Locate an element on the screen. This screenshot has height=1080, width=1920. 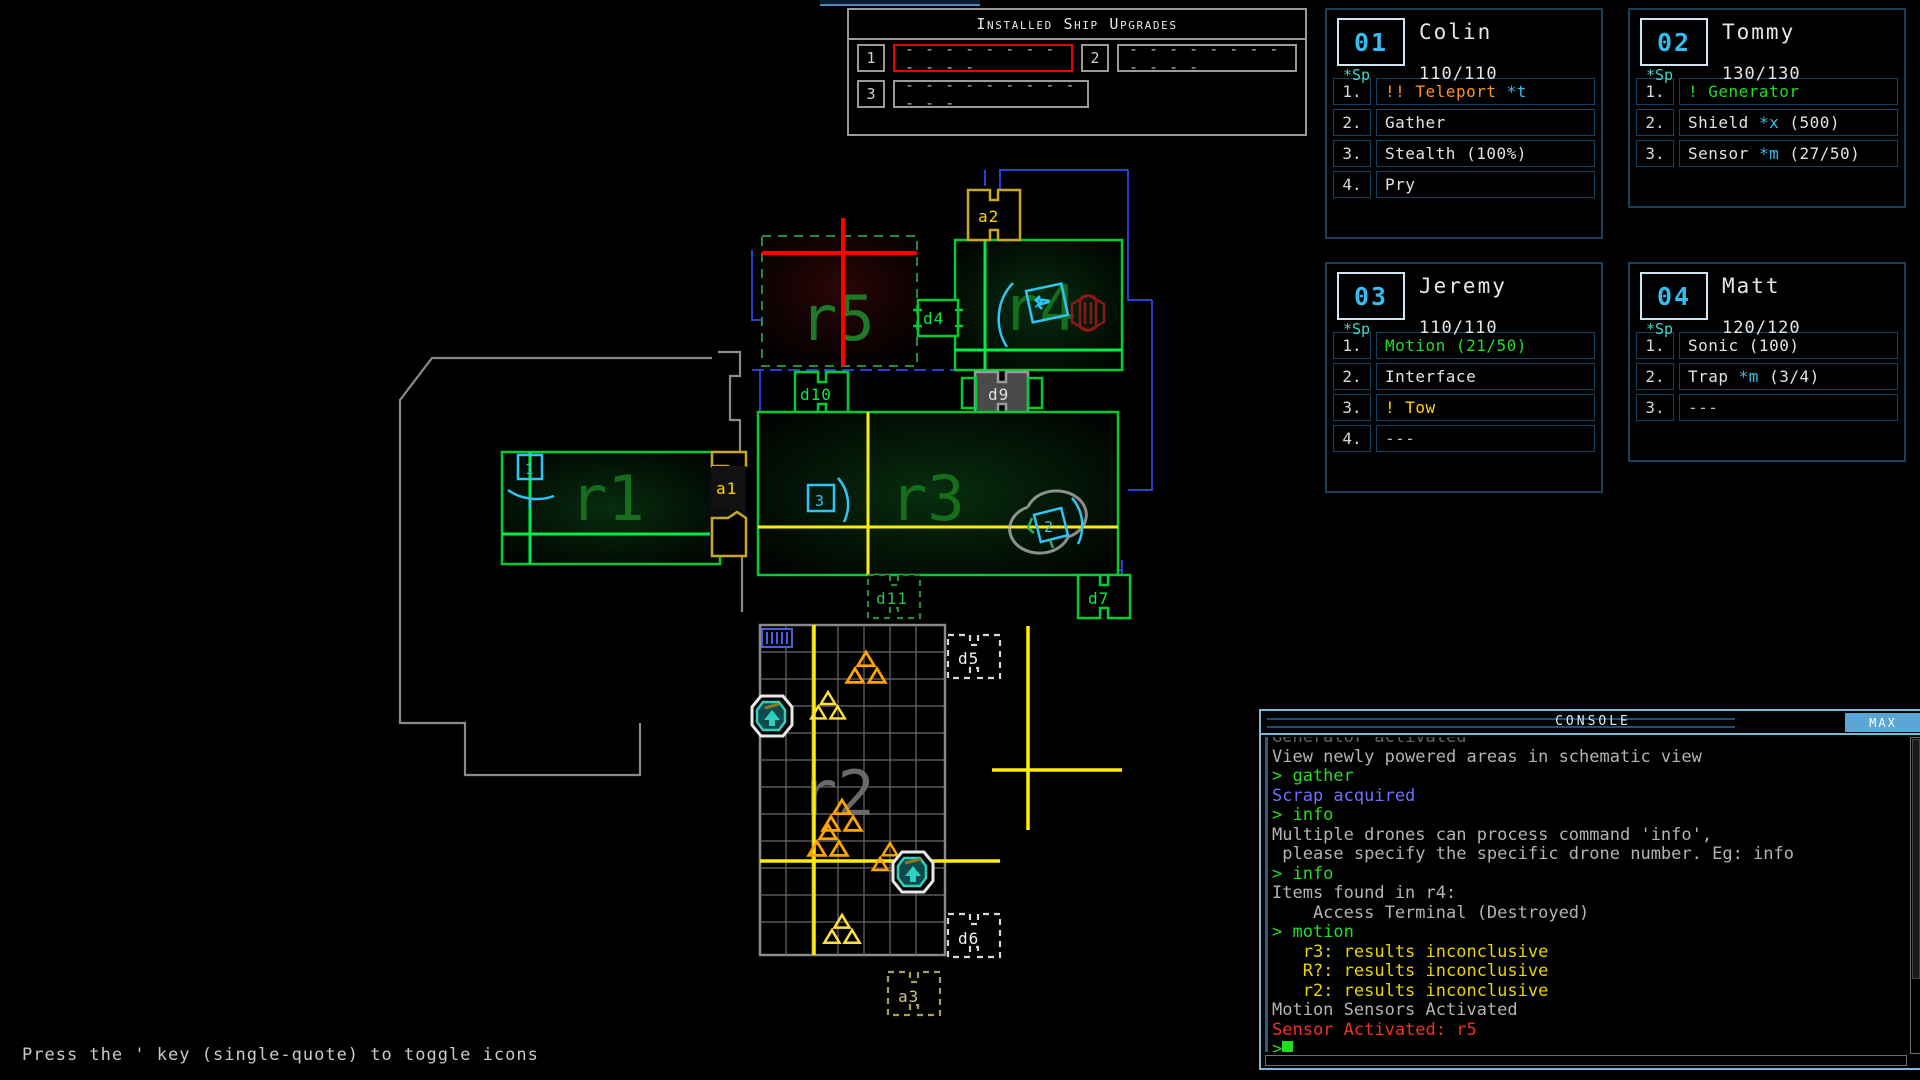
svg-text: d7 is located at coordinates (1098, 598).